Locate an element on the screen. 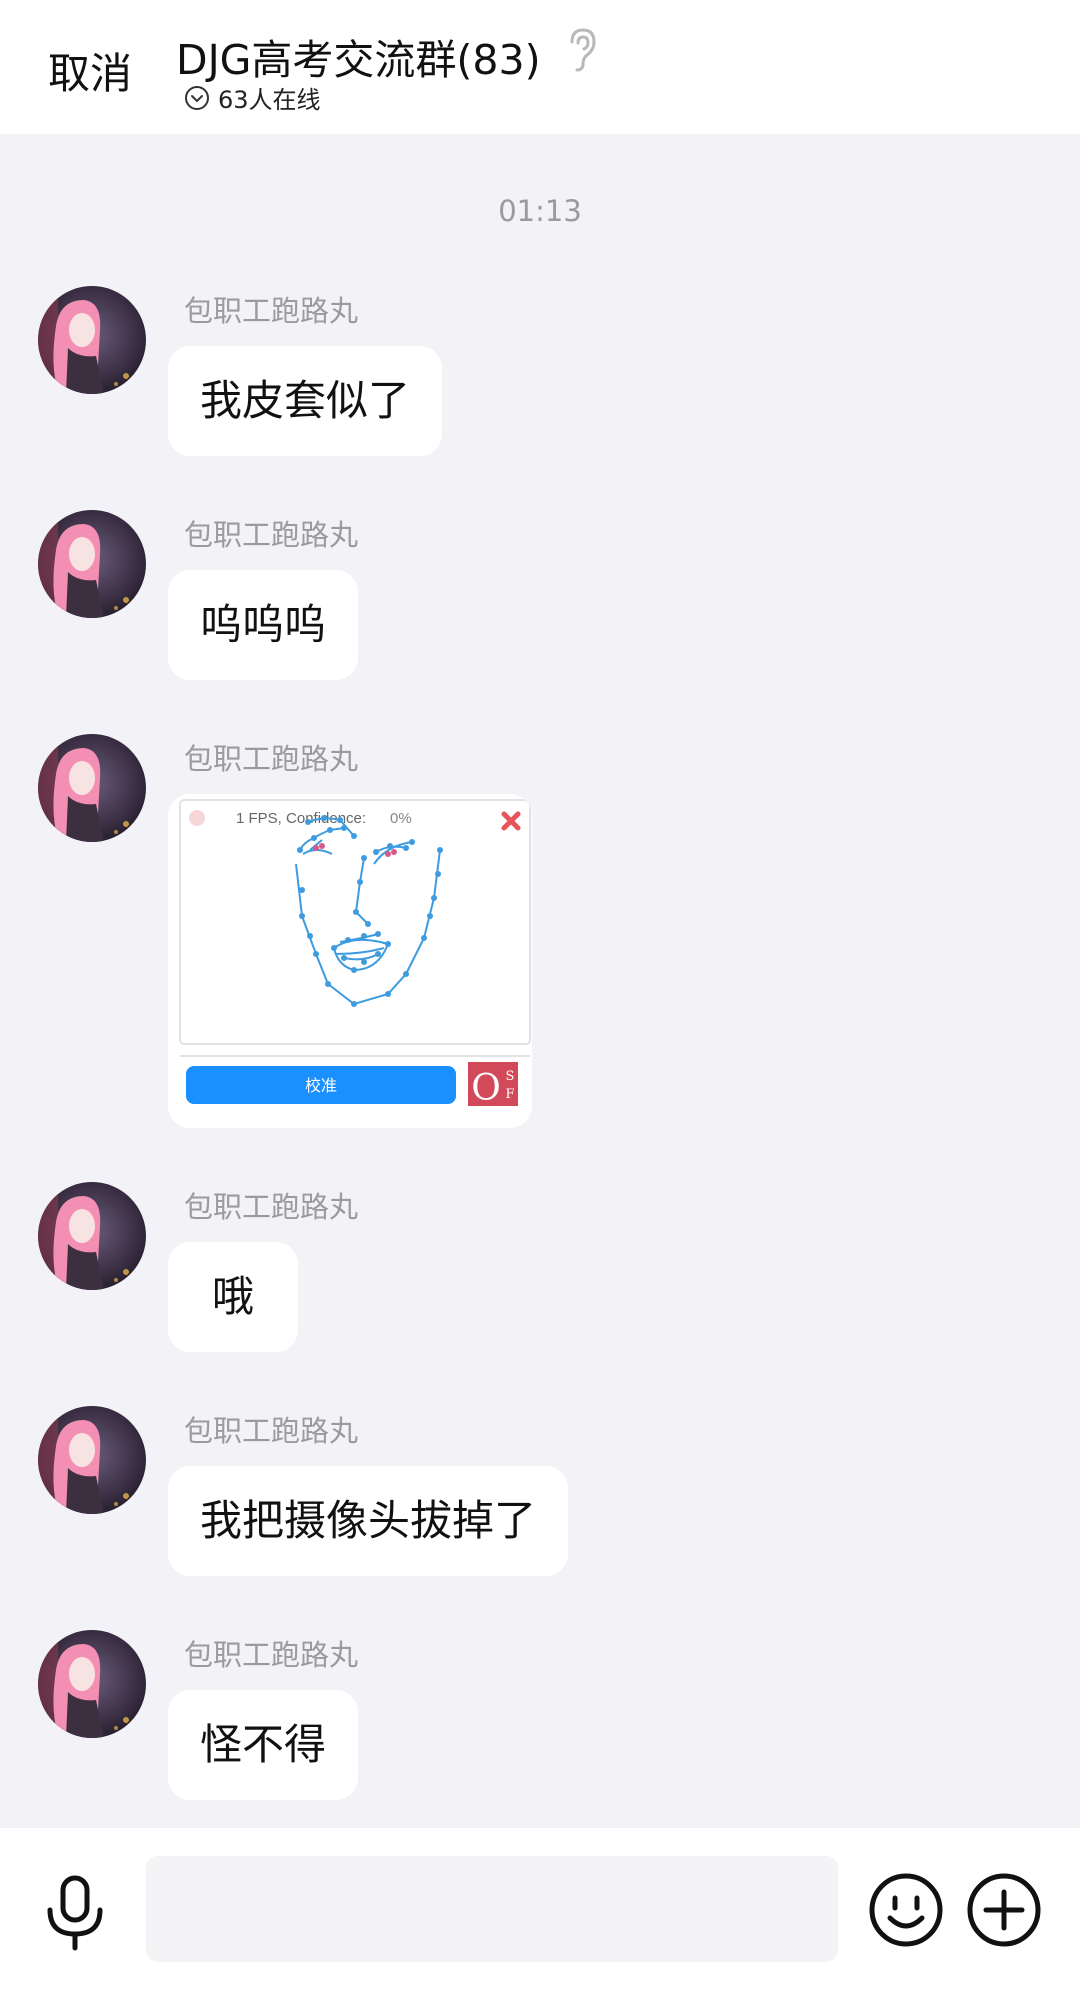 This screenshot has height=1990, width=1080. chat-header: 取消 DJG高考交流群(83) 63人在线 is located at coordinates (540, 67).